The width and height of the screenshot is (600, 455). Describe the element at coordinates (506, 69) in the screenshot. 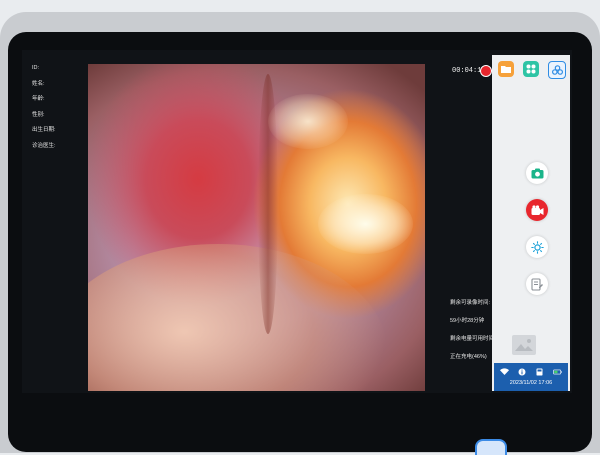

I see `folder-icon` at that location.